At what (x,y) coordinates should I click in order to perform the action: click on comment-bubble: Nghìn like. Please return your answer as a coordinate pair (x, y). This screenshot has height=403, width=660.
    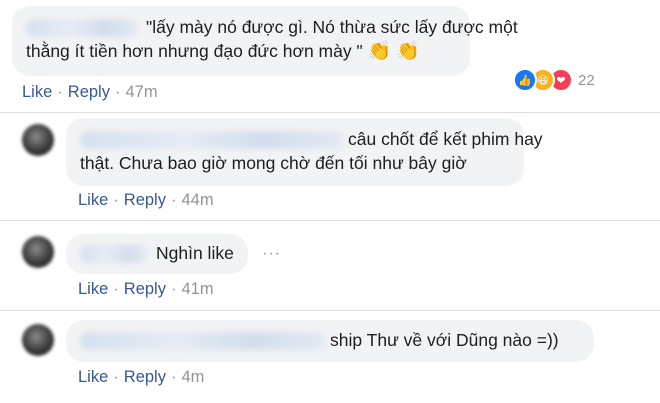
    Looking at the image, I should click on (157, 254).